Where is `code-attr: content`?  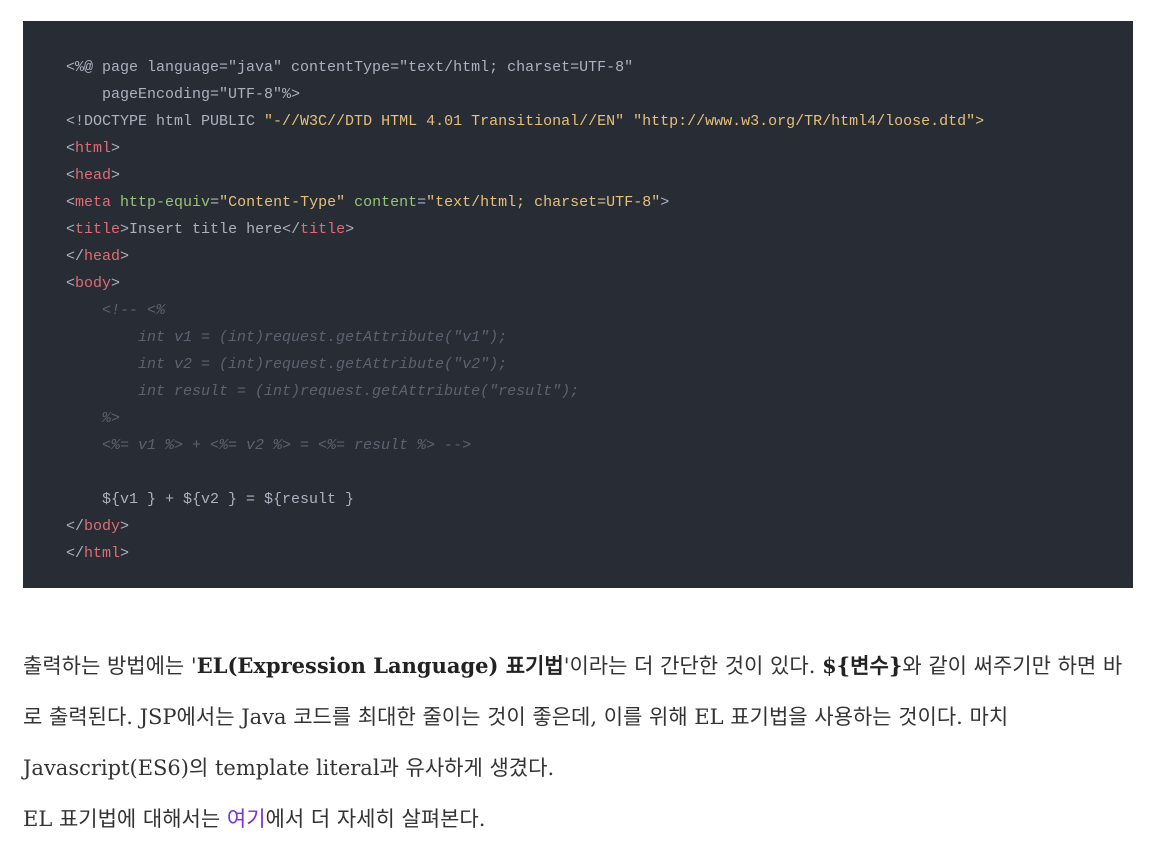
code-attr: content is located at coordinates (386, 202).